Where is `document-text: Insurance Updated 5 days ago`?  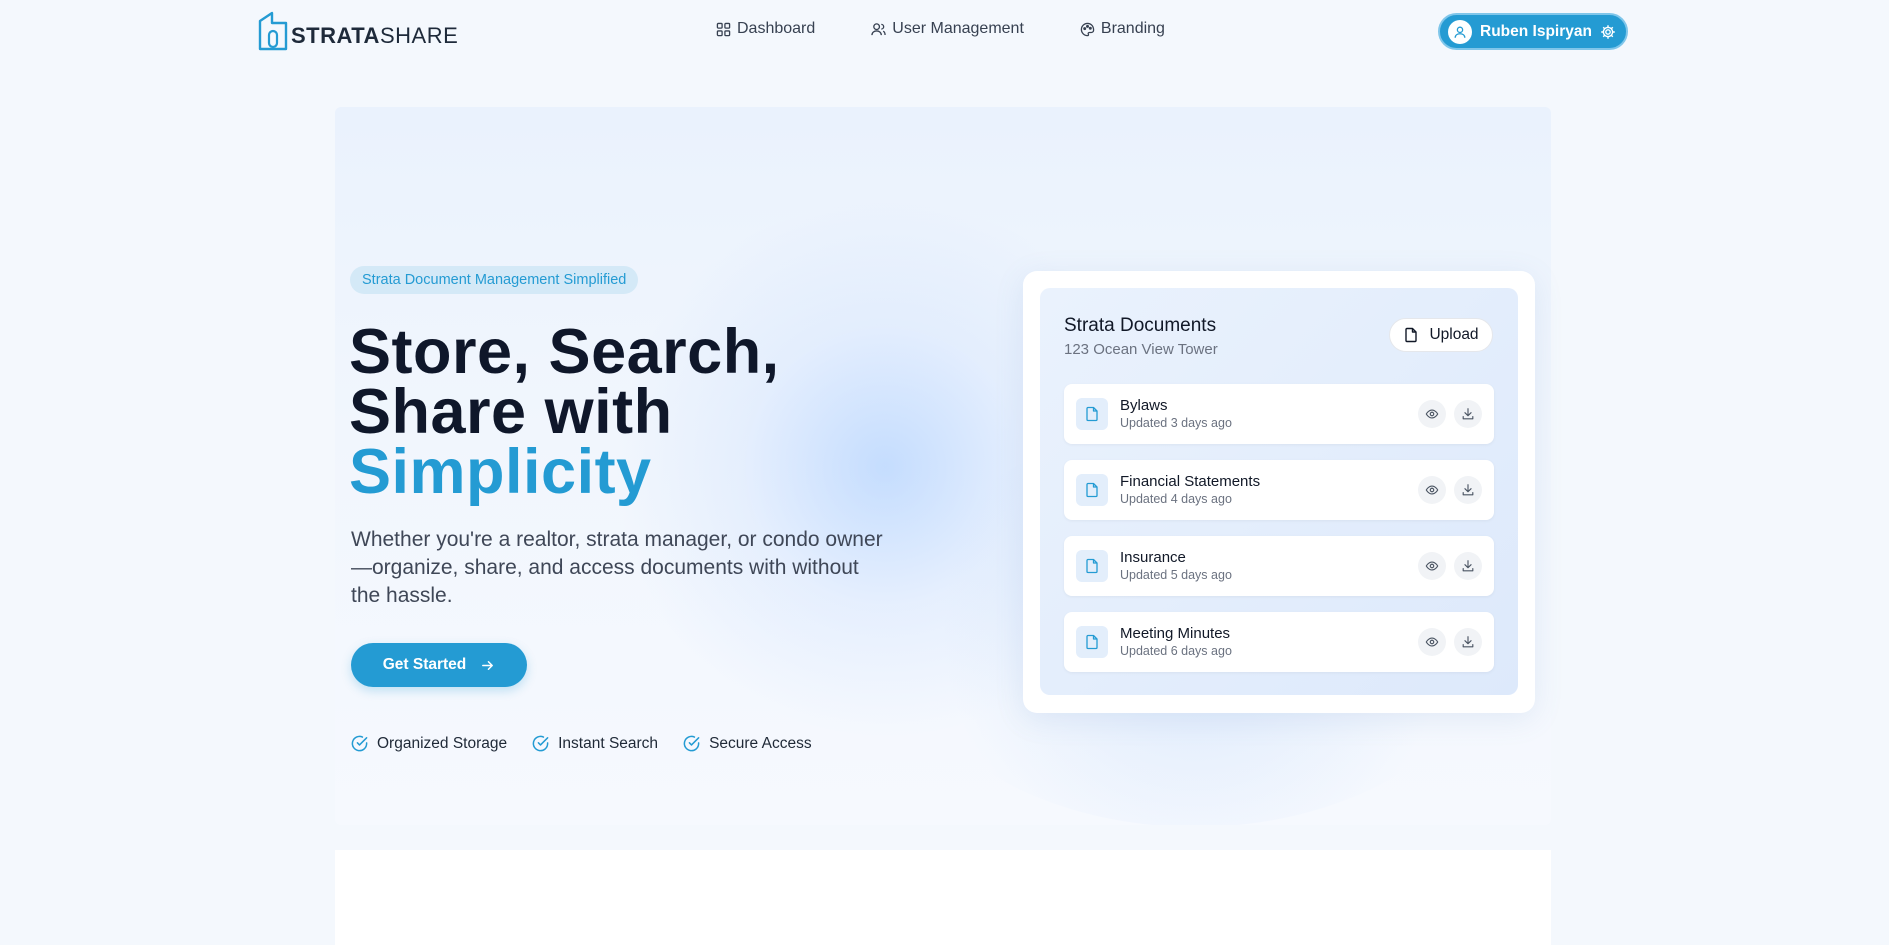 document-text: Insurance Updated 5 days ago is located at coordinates (1265, 566).